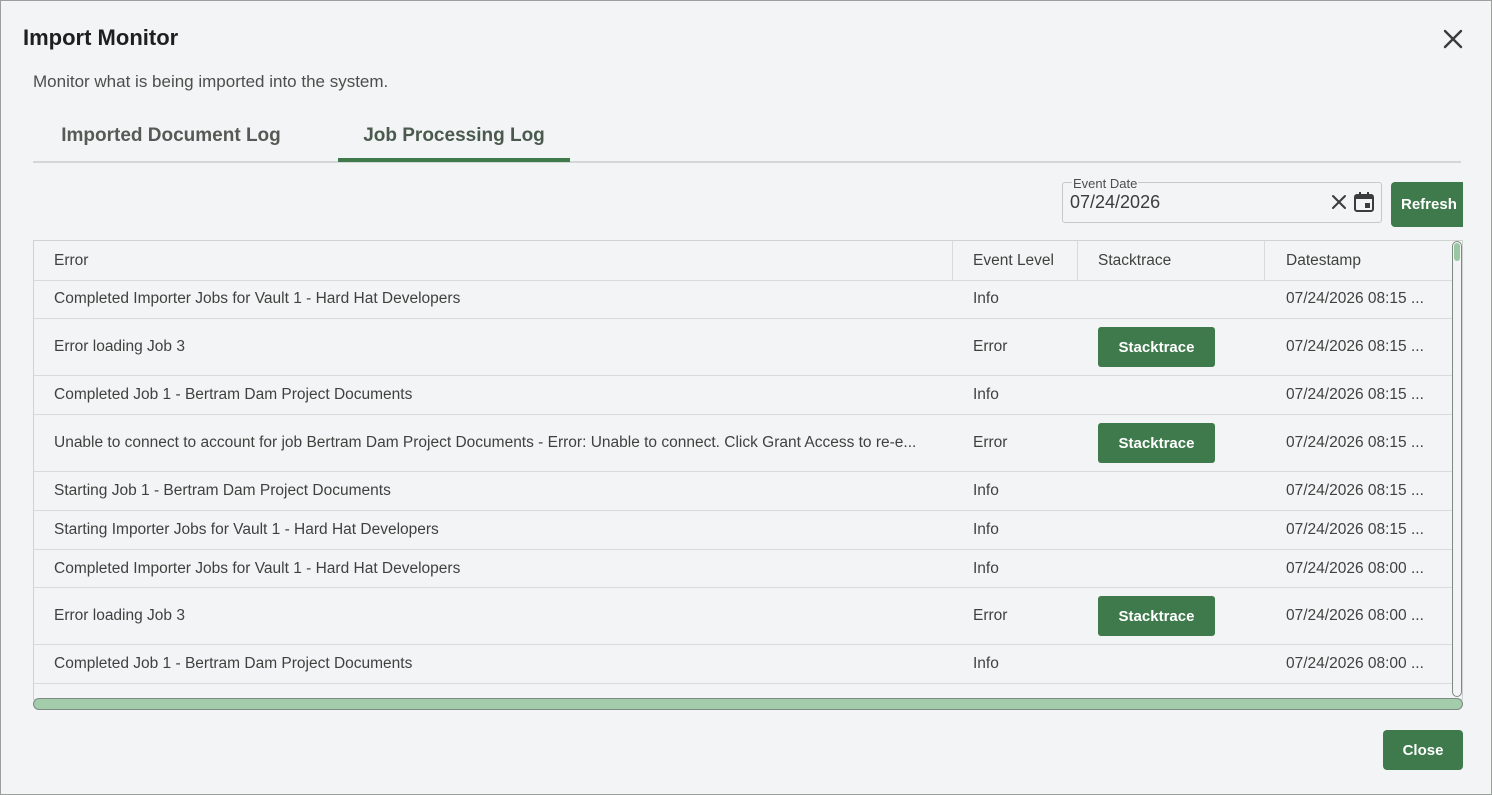  I want to click on column-header-error: Error, so click(494, 260).